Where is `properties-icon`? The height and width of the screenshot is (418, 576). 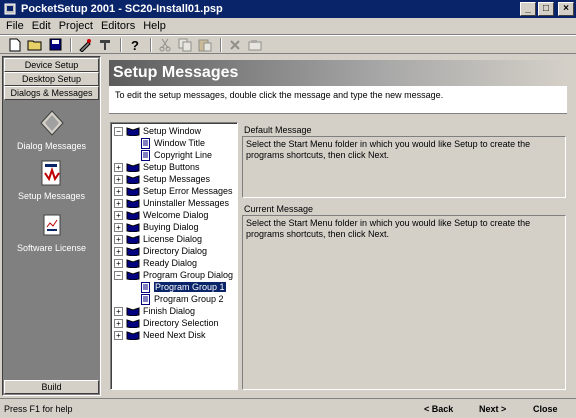 properties-icon is located at coordinates (255, 45).